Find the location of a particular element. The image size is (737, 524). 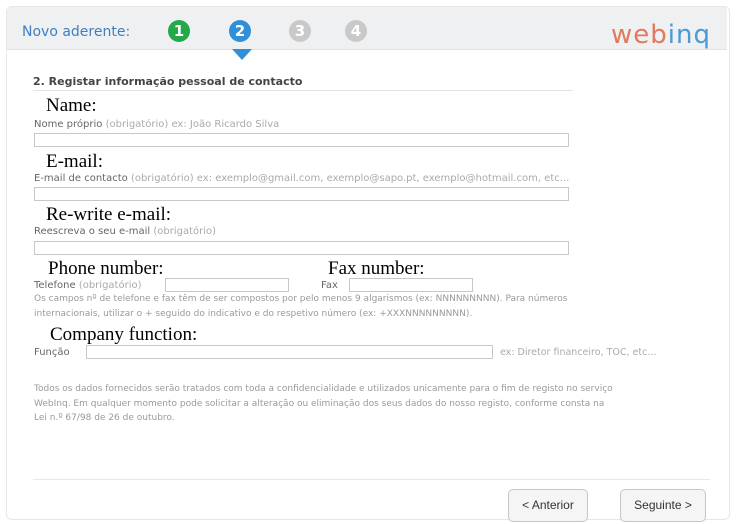

phone-label: Telefone (obrigatório) is located at coordinates (88, 285).